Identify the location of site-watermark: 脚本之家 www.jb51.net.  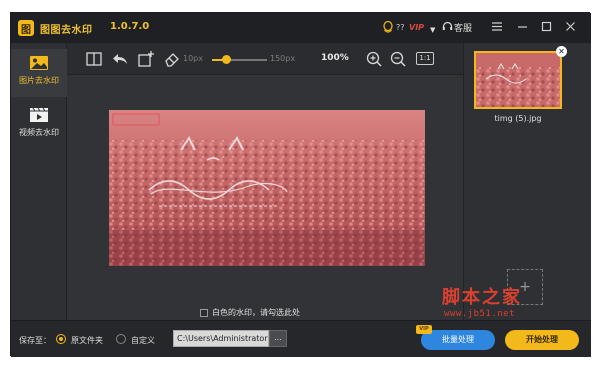
(502, 308).